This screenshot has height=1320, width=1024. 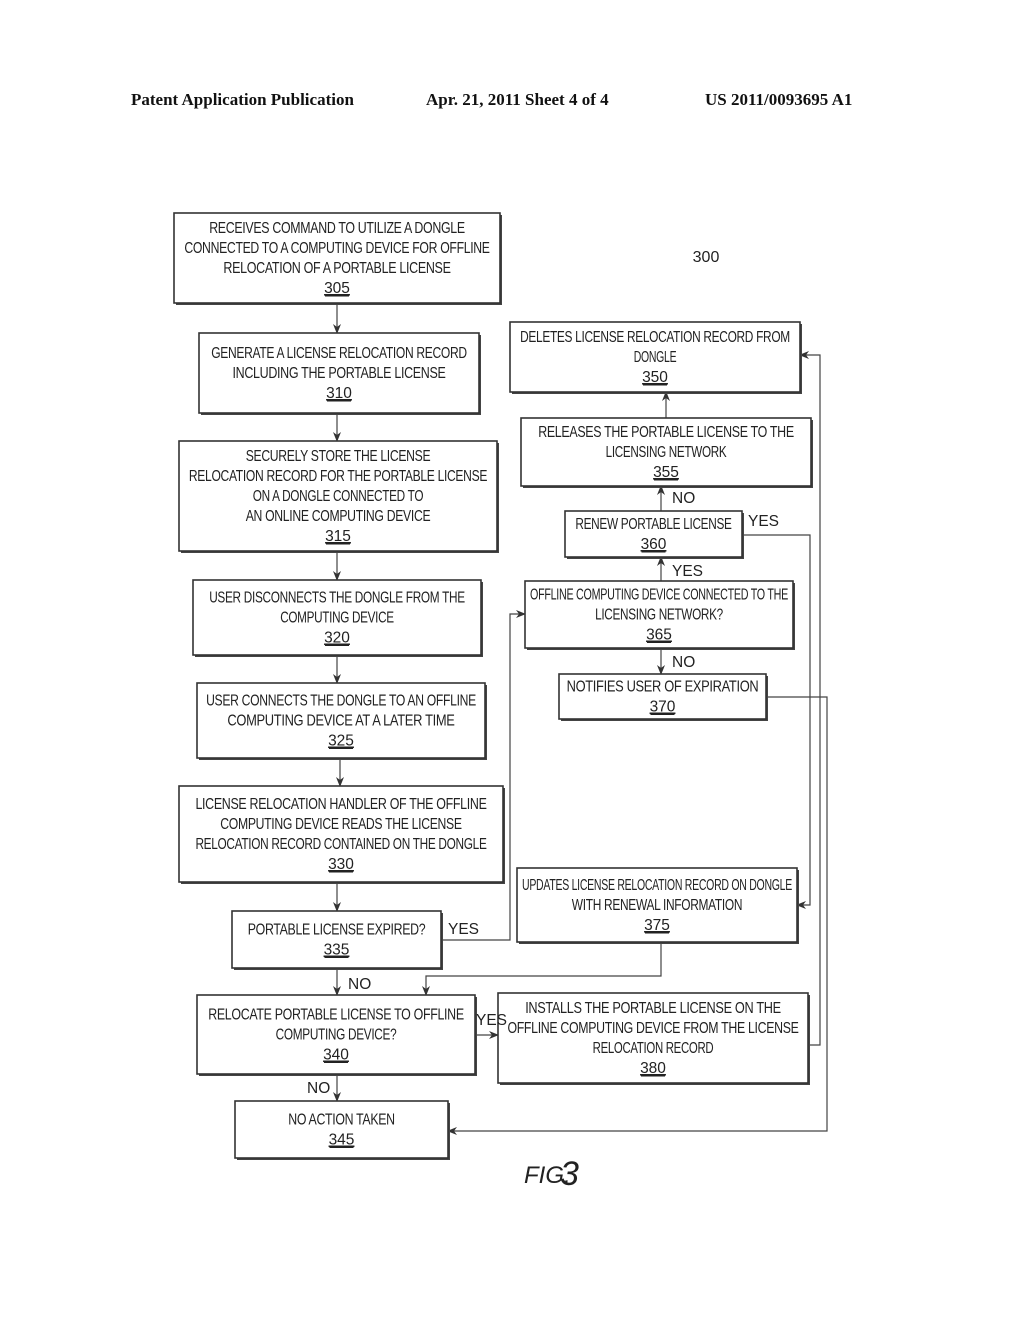 What do you see at coordinates (341, 701) in the screenshot?
I see `box-text-line: USER CONNECTS THE DONGLE TO AN OFFLINE` at bounding box center [341, 701].